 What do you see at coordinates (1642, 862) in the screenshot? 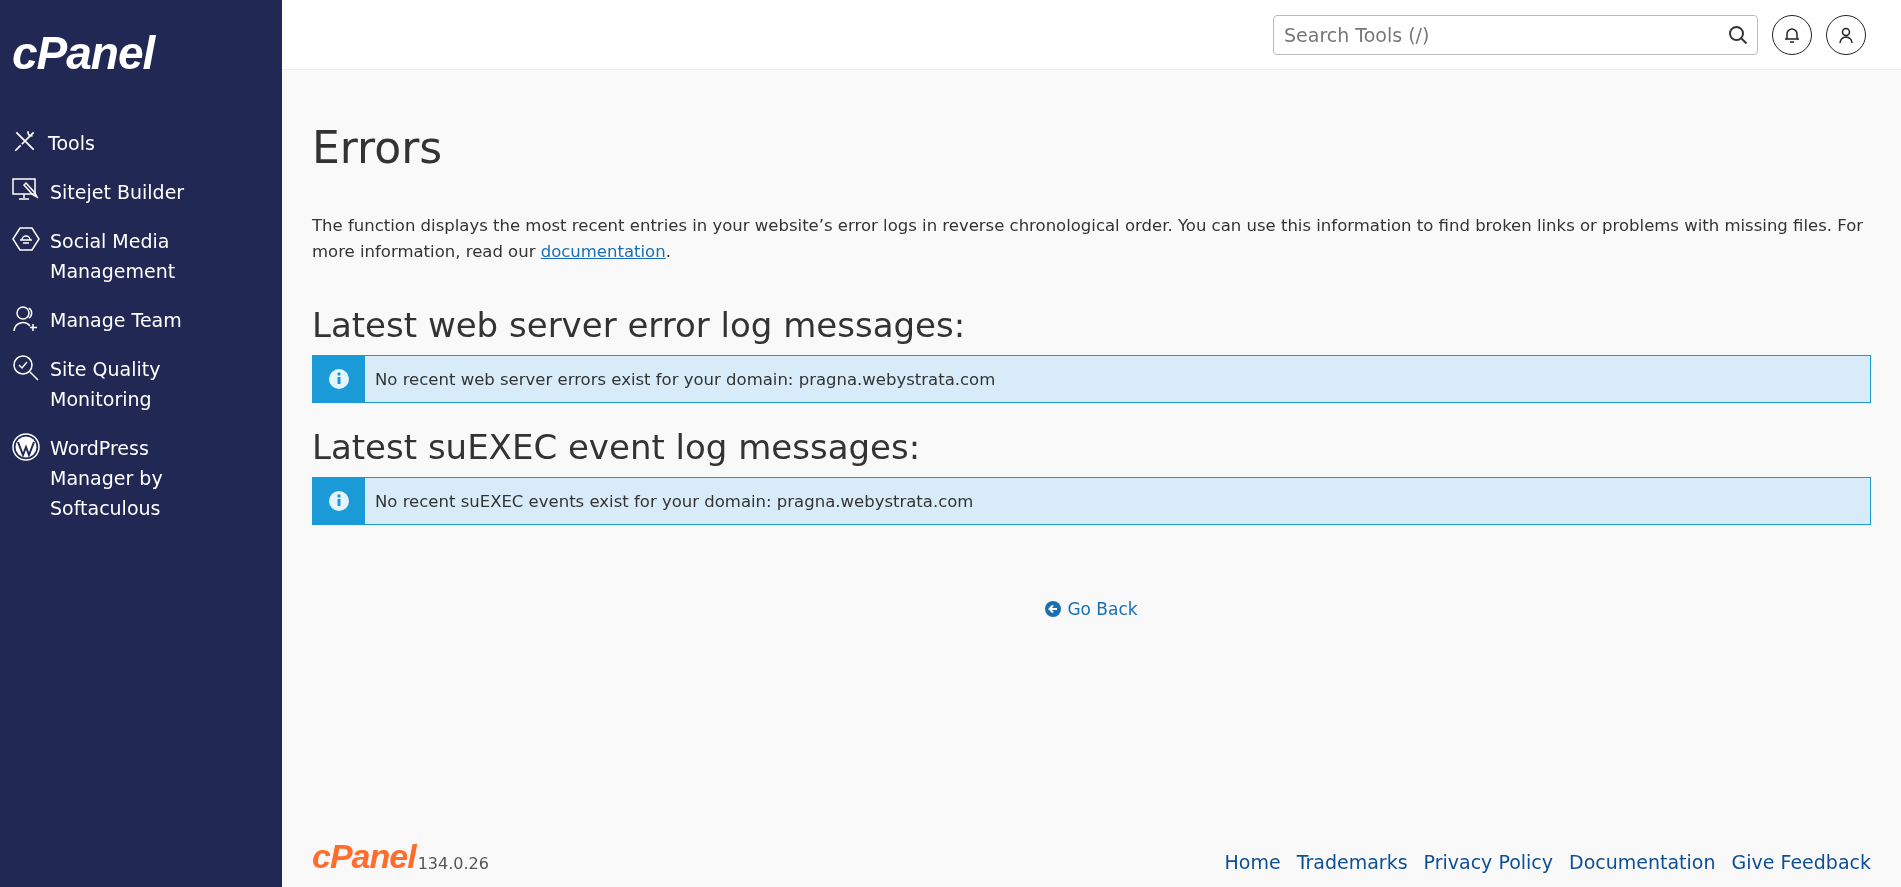
I see `footer-link: Documentation` at bounding box center [1642, 862].